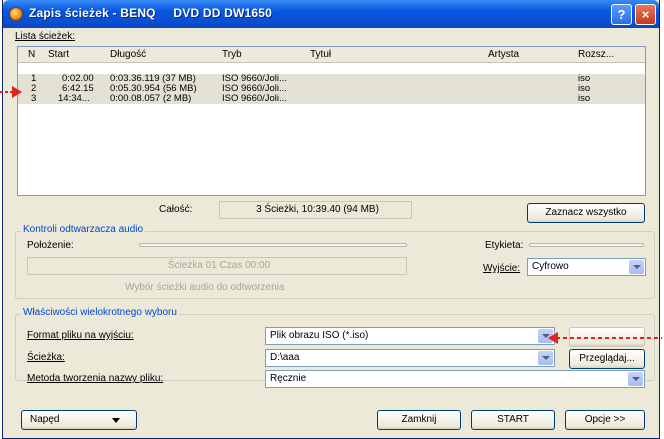 The width and height of the screenshot is (664, 439). I want to click on label-slider, so click(586, 245).